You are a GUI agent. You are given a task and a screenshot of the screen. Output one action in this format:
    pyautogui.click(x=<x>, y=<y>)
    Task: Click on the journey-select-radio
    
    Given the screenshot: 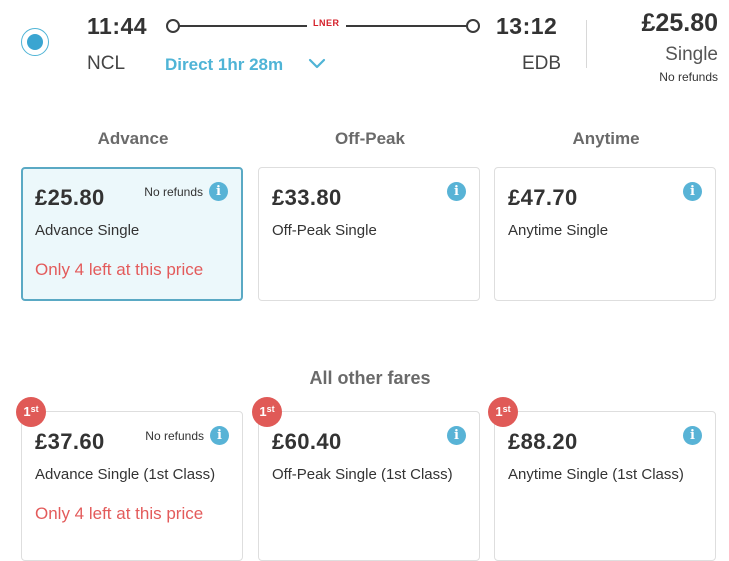 What is the action you would take?
    pyautogui.click(x=35, y=42)
    